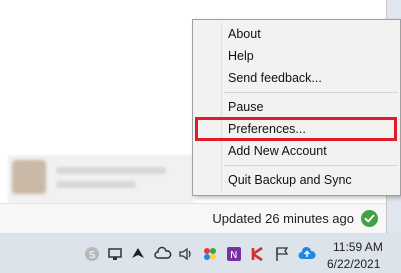 The width and height of the screenshot is (401, 273). I want to click on menu-item-about: About, so click(244, 34).